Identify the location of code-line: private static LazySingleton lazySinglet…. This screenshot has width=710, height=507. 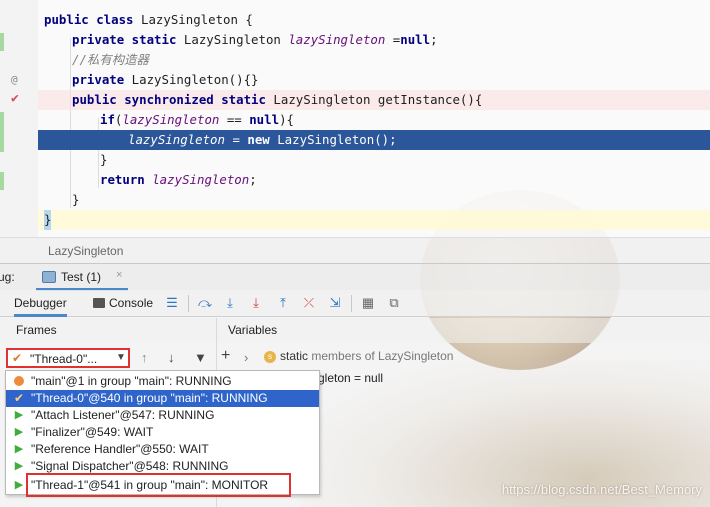
(374, 40).